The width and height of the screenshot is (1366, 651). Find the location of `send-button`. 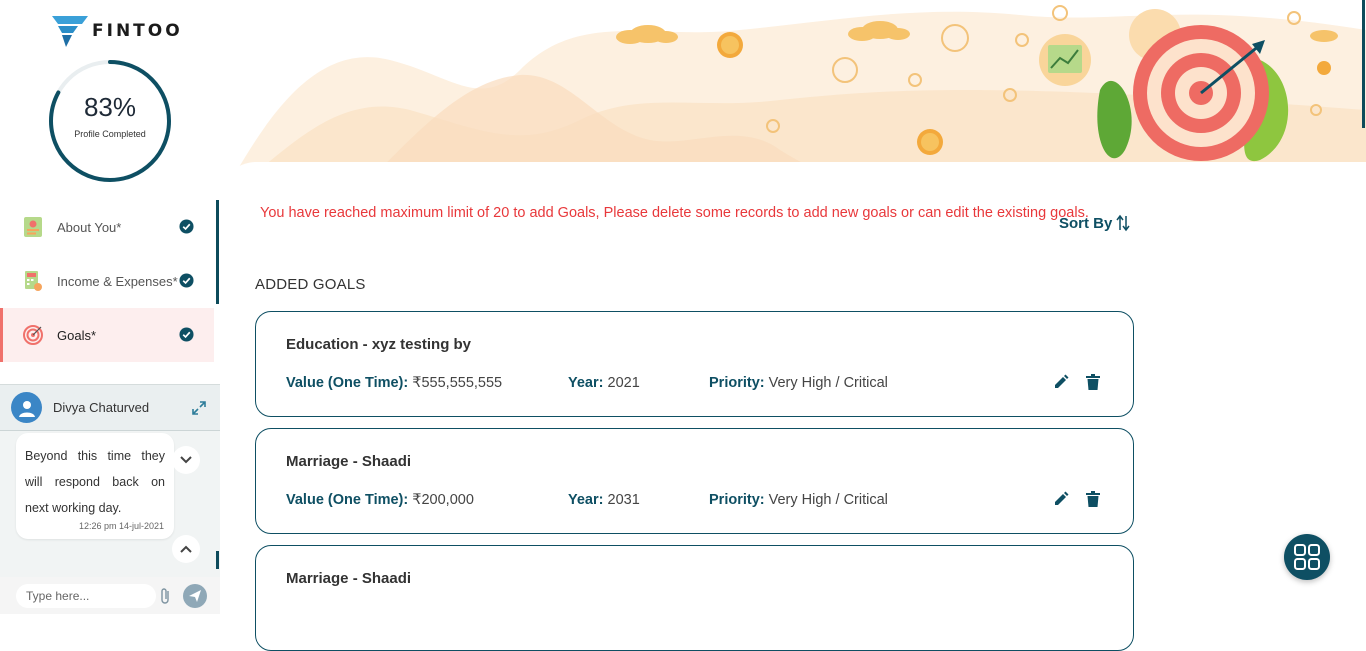

send-button is located at coordinates (195, 596).